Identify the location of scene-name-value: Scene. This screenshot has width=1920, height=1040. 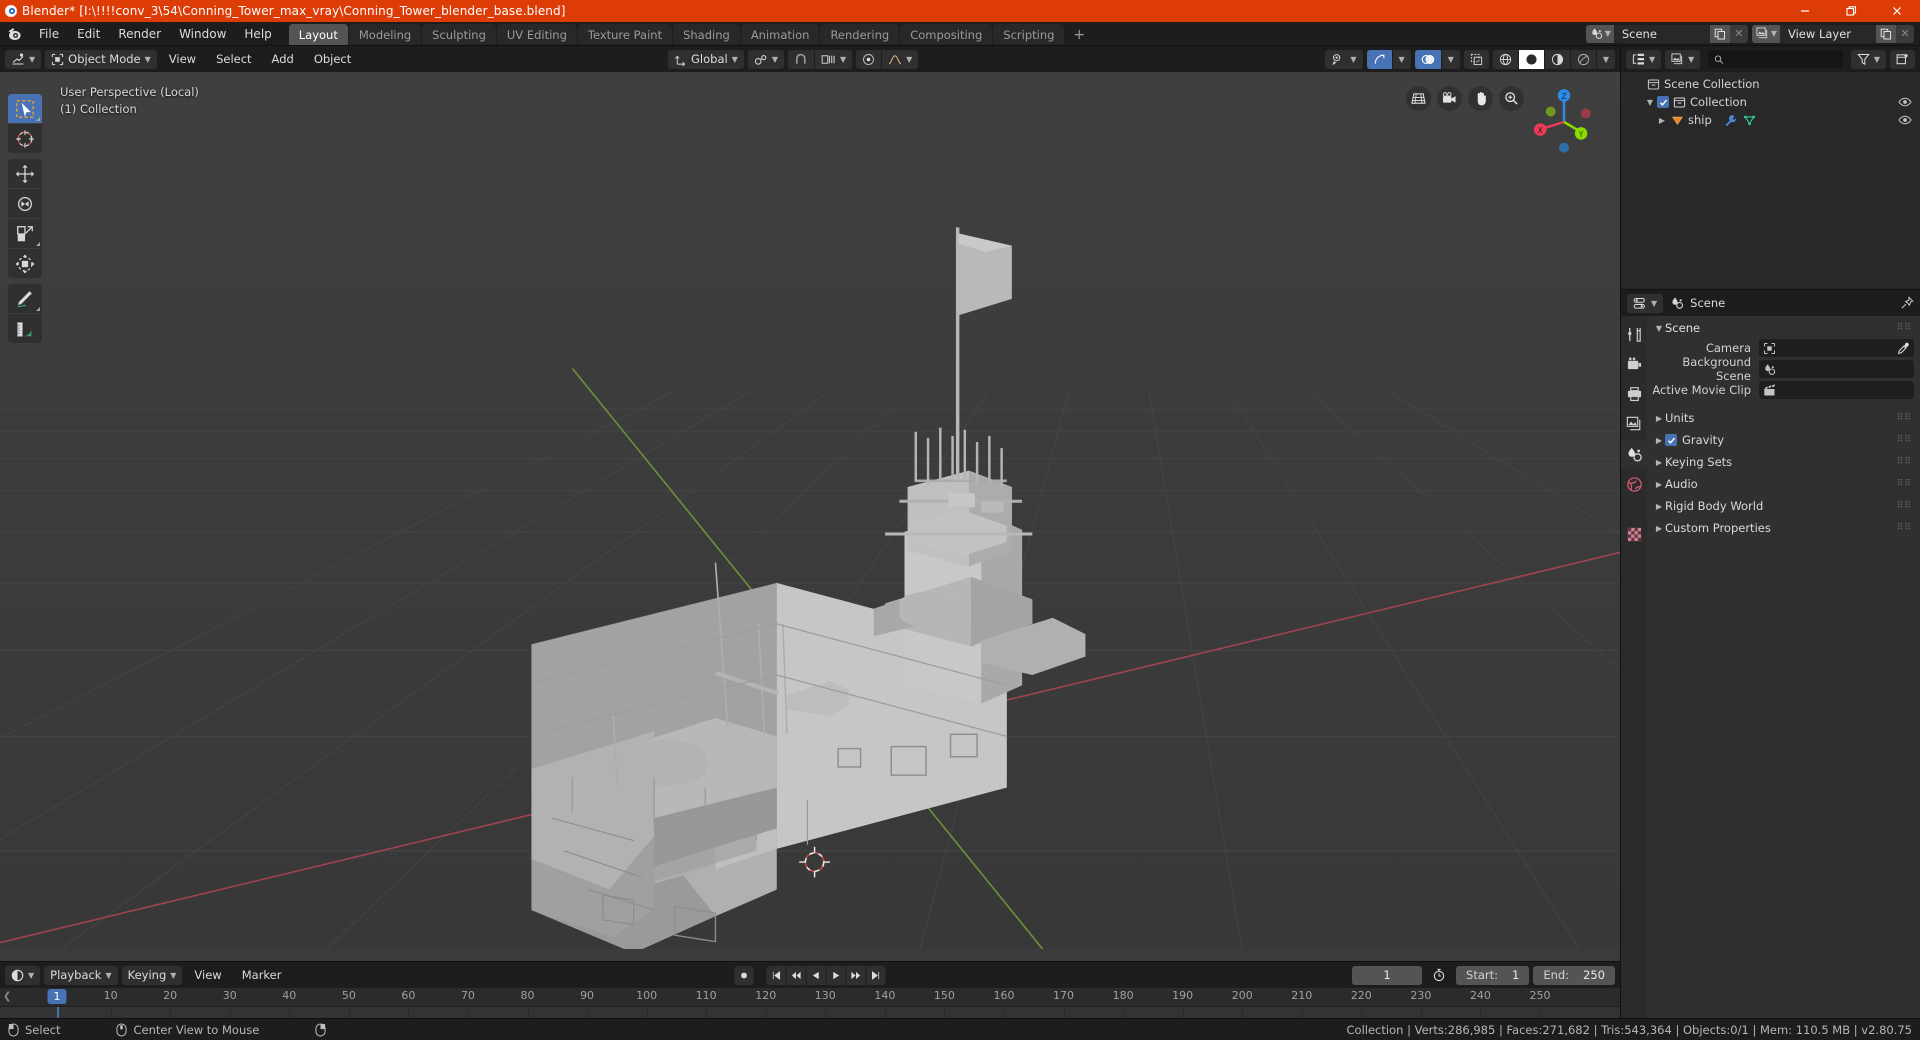
(1661, 33).